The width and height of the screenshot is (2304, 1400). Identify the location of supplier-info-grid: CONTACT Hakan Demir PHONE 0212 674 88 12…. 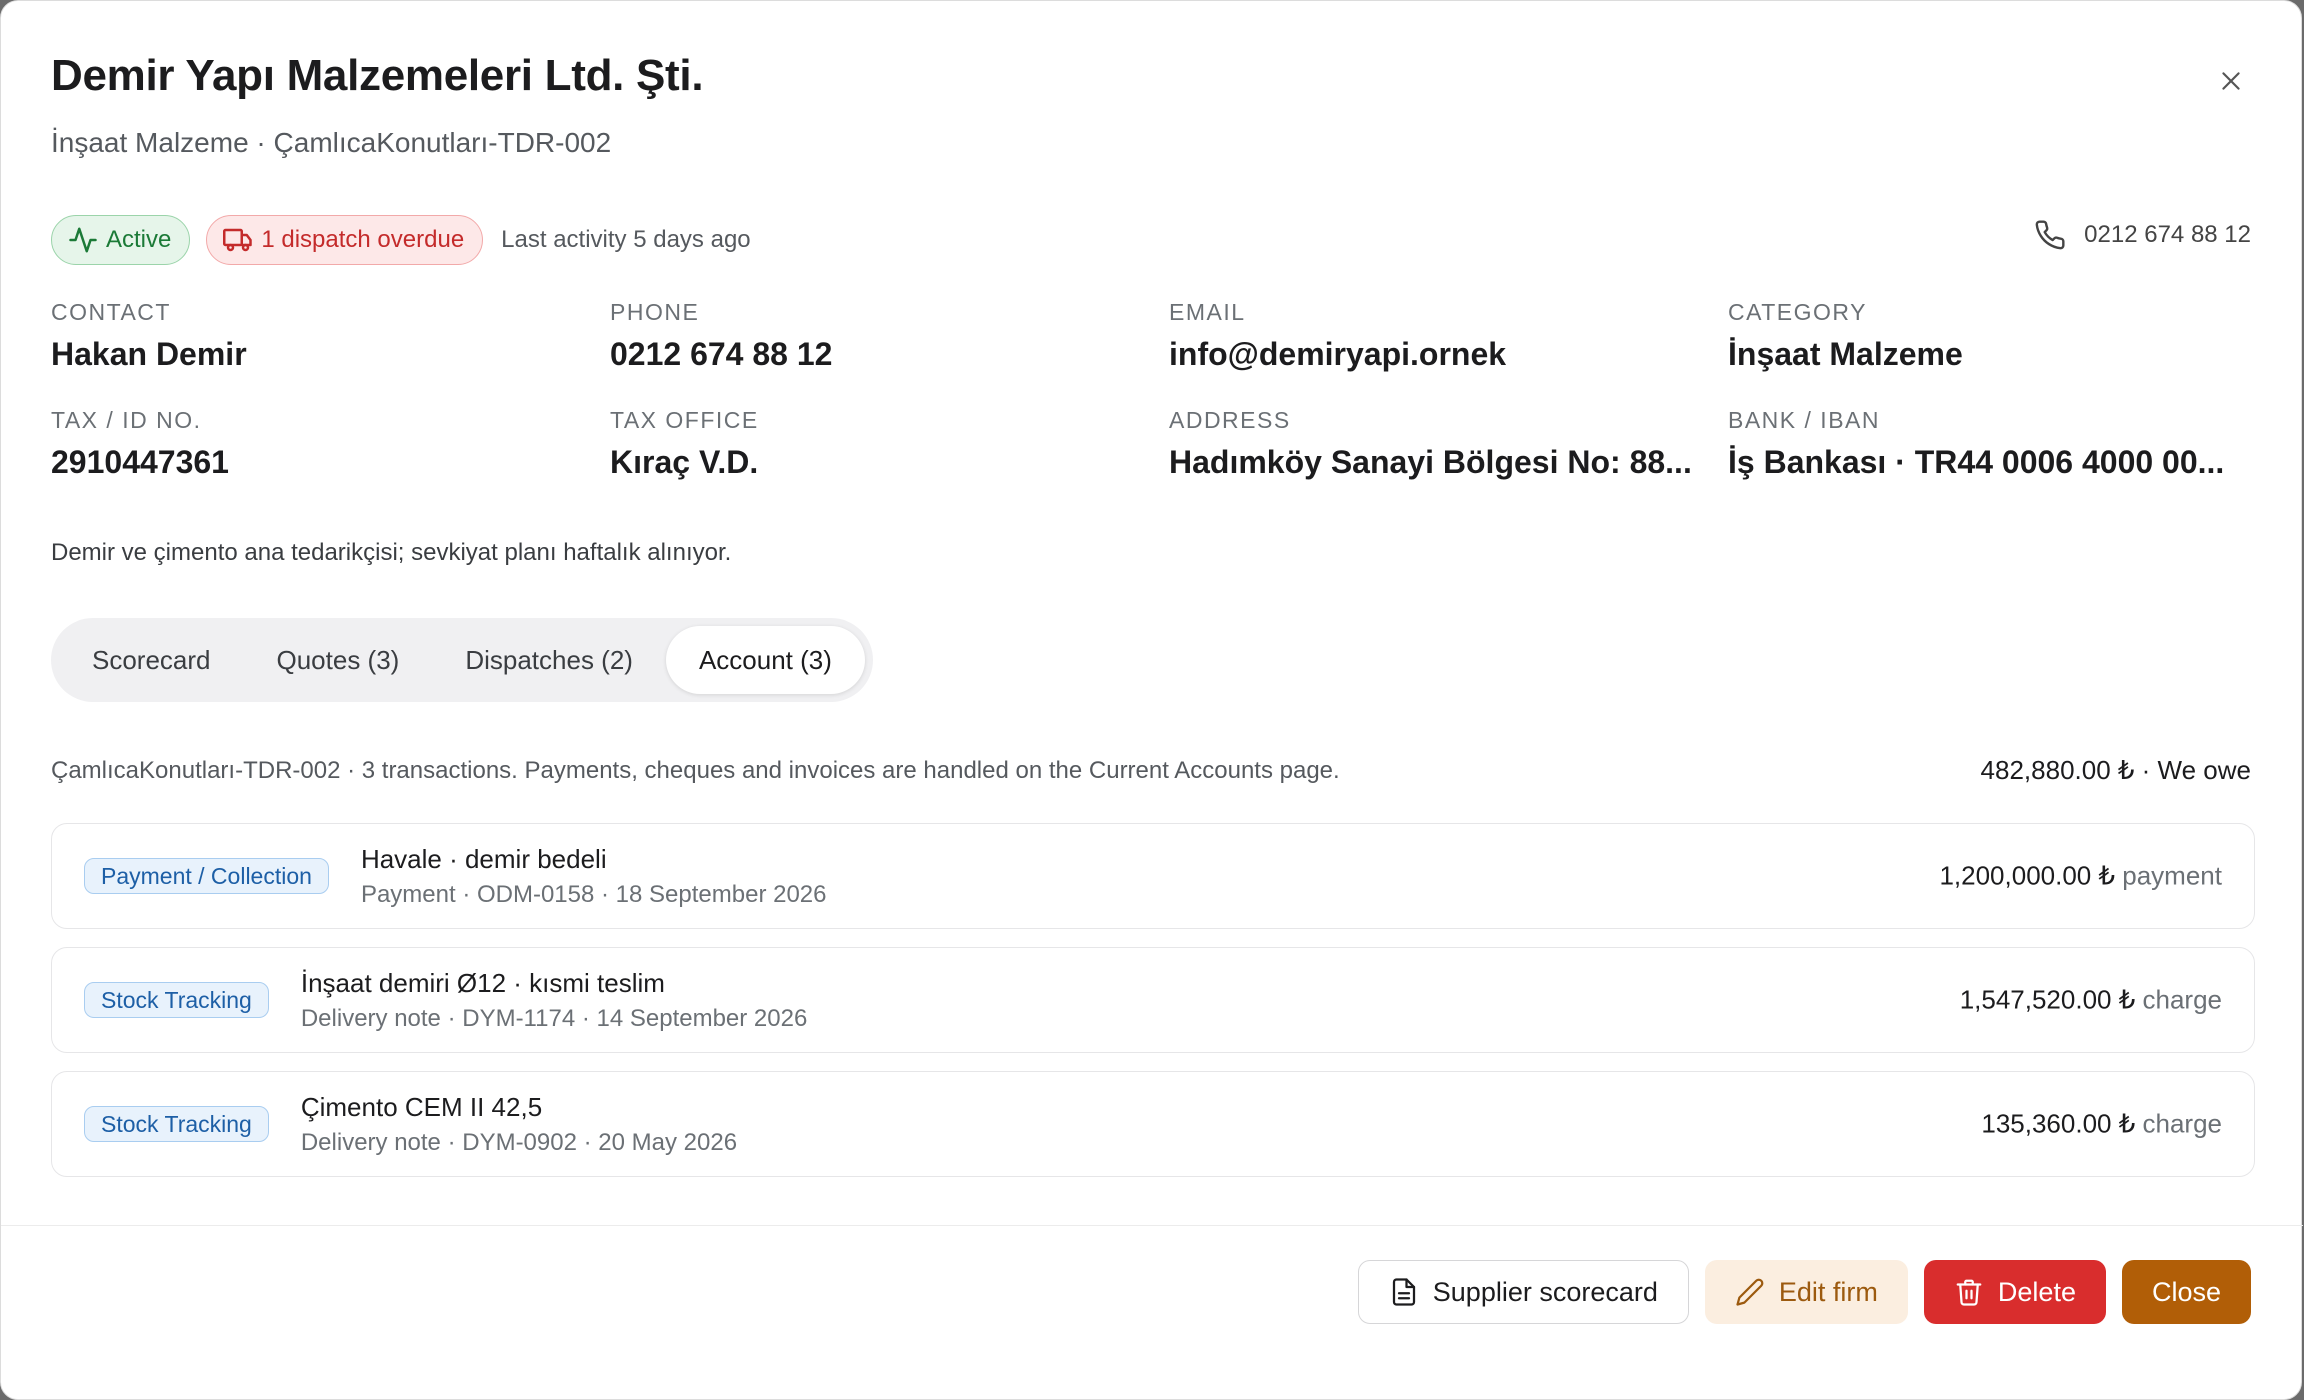
(1153, 390).